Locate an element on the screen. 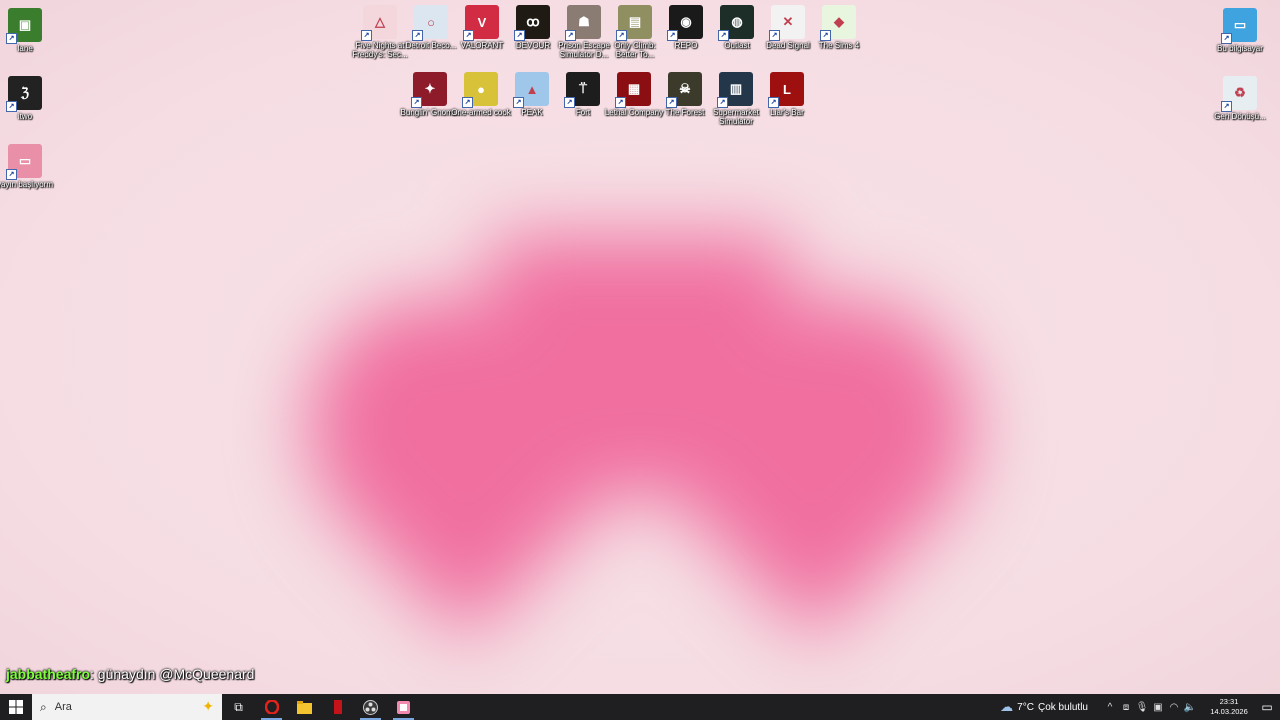  taskbar-app-pink is located at coordinates (403, 707).